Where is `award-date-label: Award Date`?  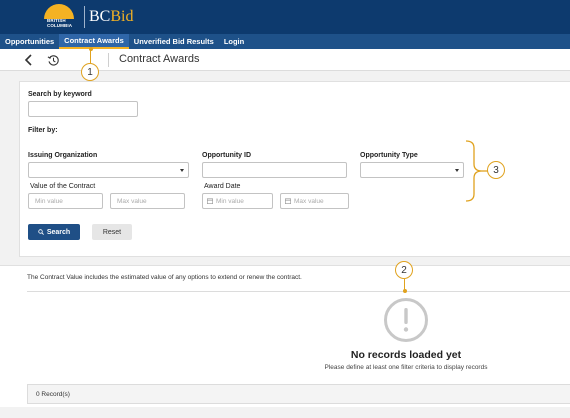 award-date-label: Award Date is located at coordinates (222, 186).